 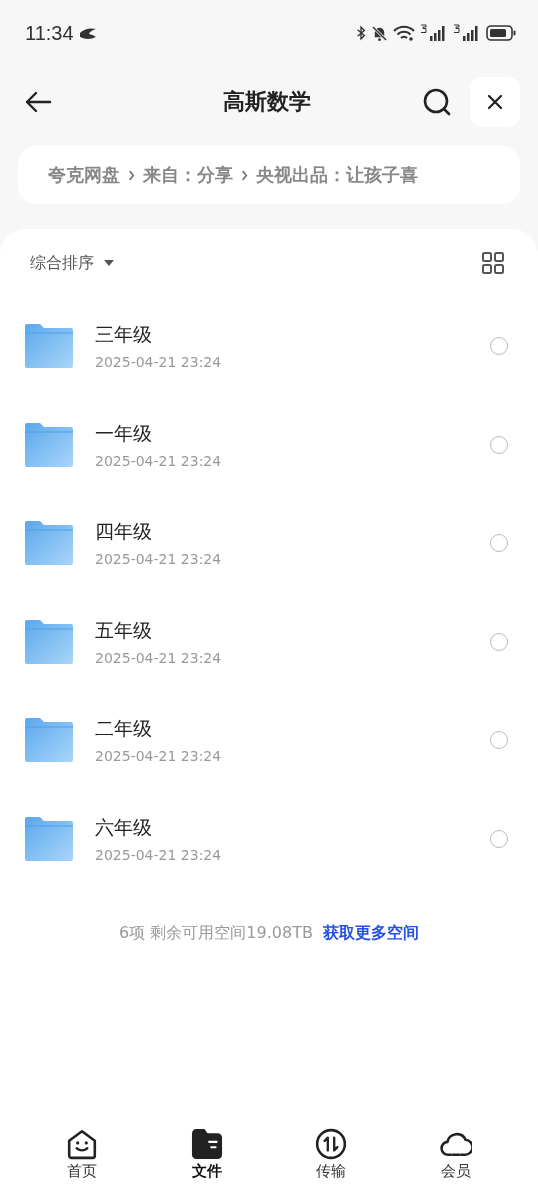 What do you see at coordinates (124, 532) in the screenshot?
I see `folder-name: 四年级` at bounding box center [124, 532].